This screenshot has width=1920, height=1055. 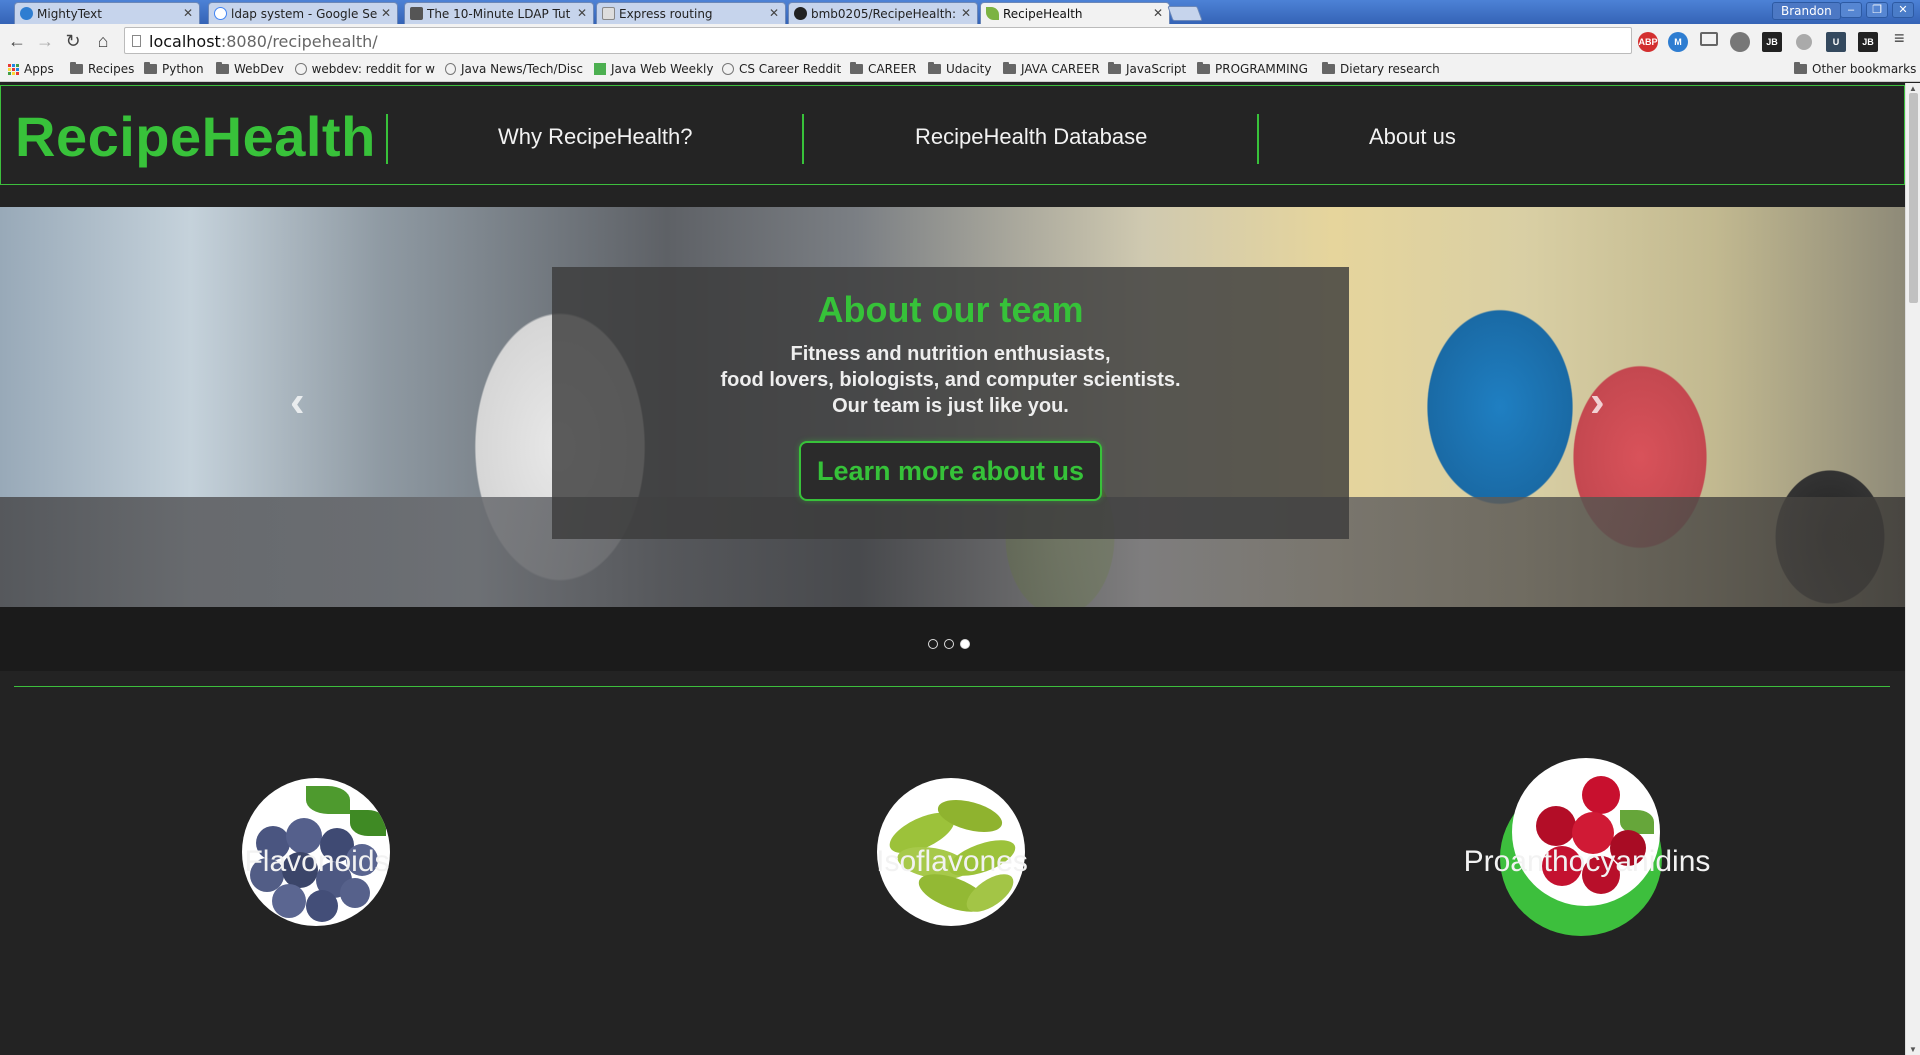 What do you see at coordinates (107, 13) in the screenshot?
I see `tab-mightytext: MightyText ✕` at bounding box center [107, 13].